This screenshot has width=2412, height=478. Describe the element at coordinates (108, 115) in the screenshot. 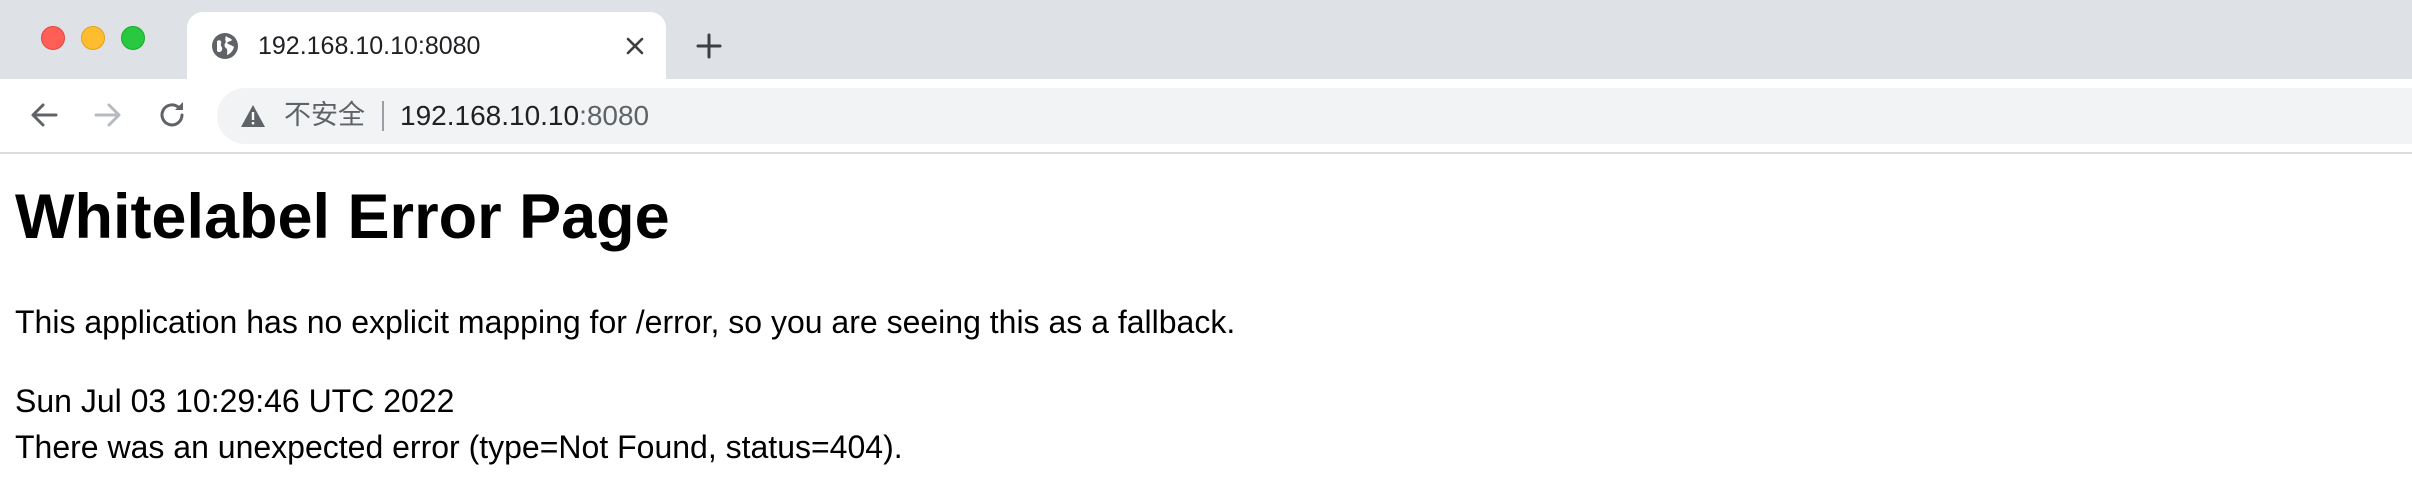

I see `forward-arrow-icon` at that location.